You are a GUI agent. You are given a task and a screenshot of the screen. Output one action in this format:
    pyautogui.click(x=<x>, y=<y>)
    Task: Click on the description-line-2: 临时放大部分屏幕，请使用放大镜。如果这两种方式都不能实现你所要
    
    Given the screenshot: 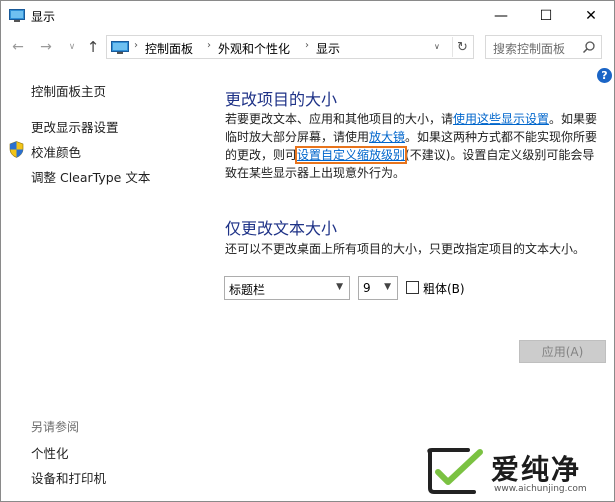 What is the action you would take?
    pyautogui.click(x=411, y=137)
    